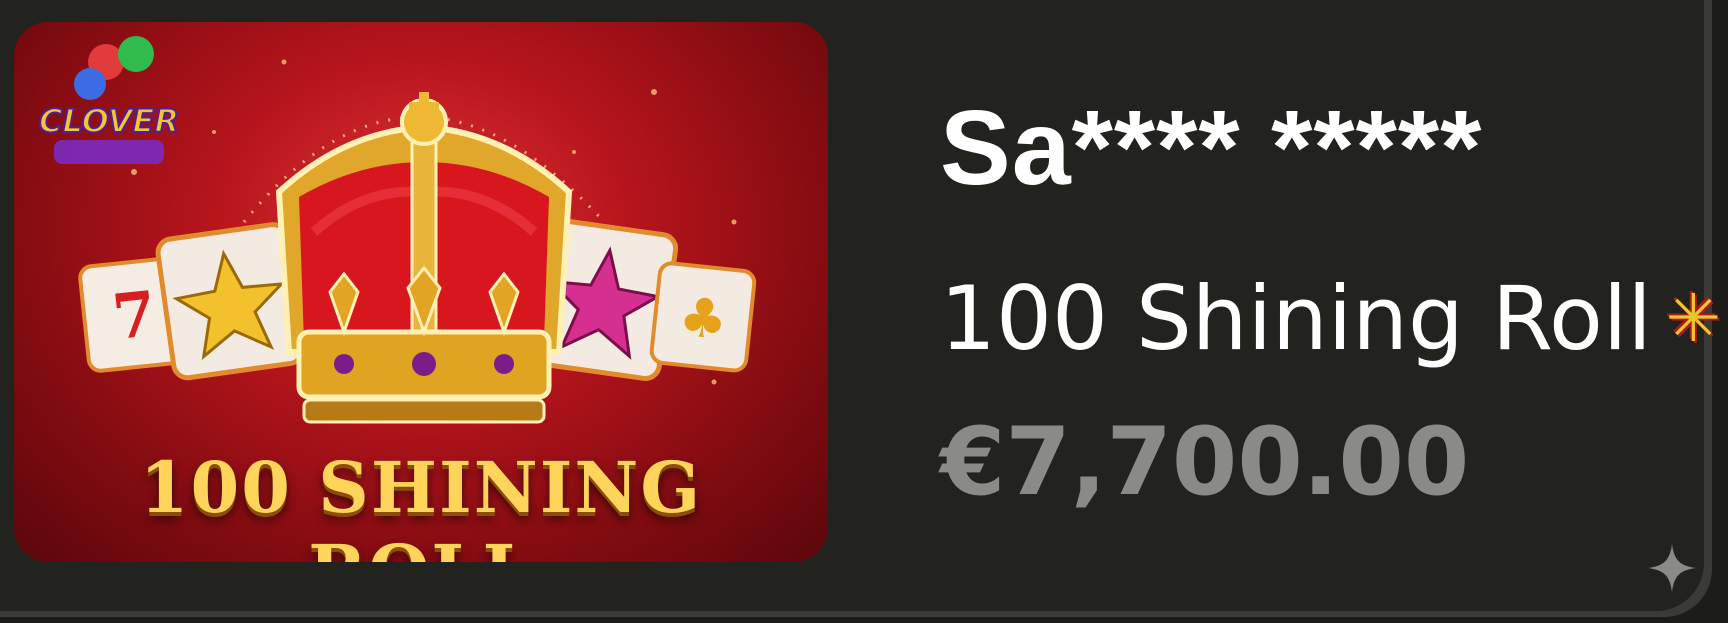 The width and height of the screenshot is (1728, 623). I want to click on win-amount: €7,700.00, so click(1205, 462).